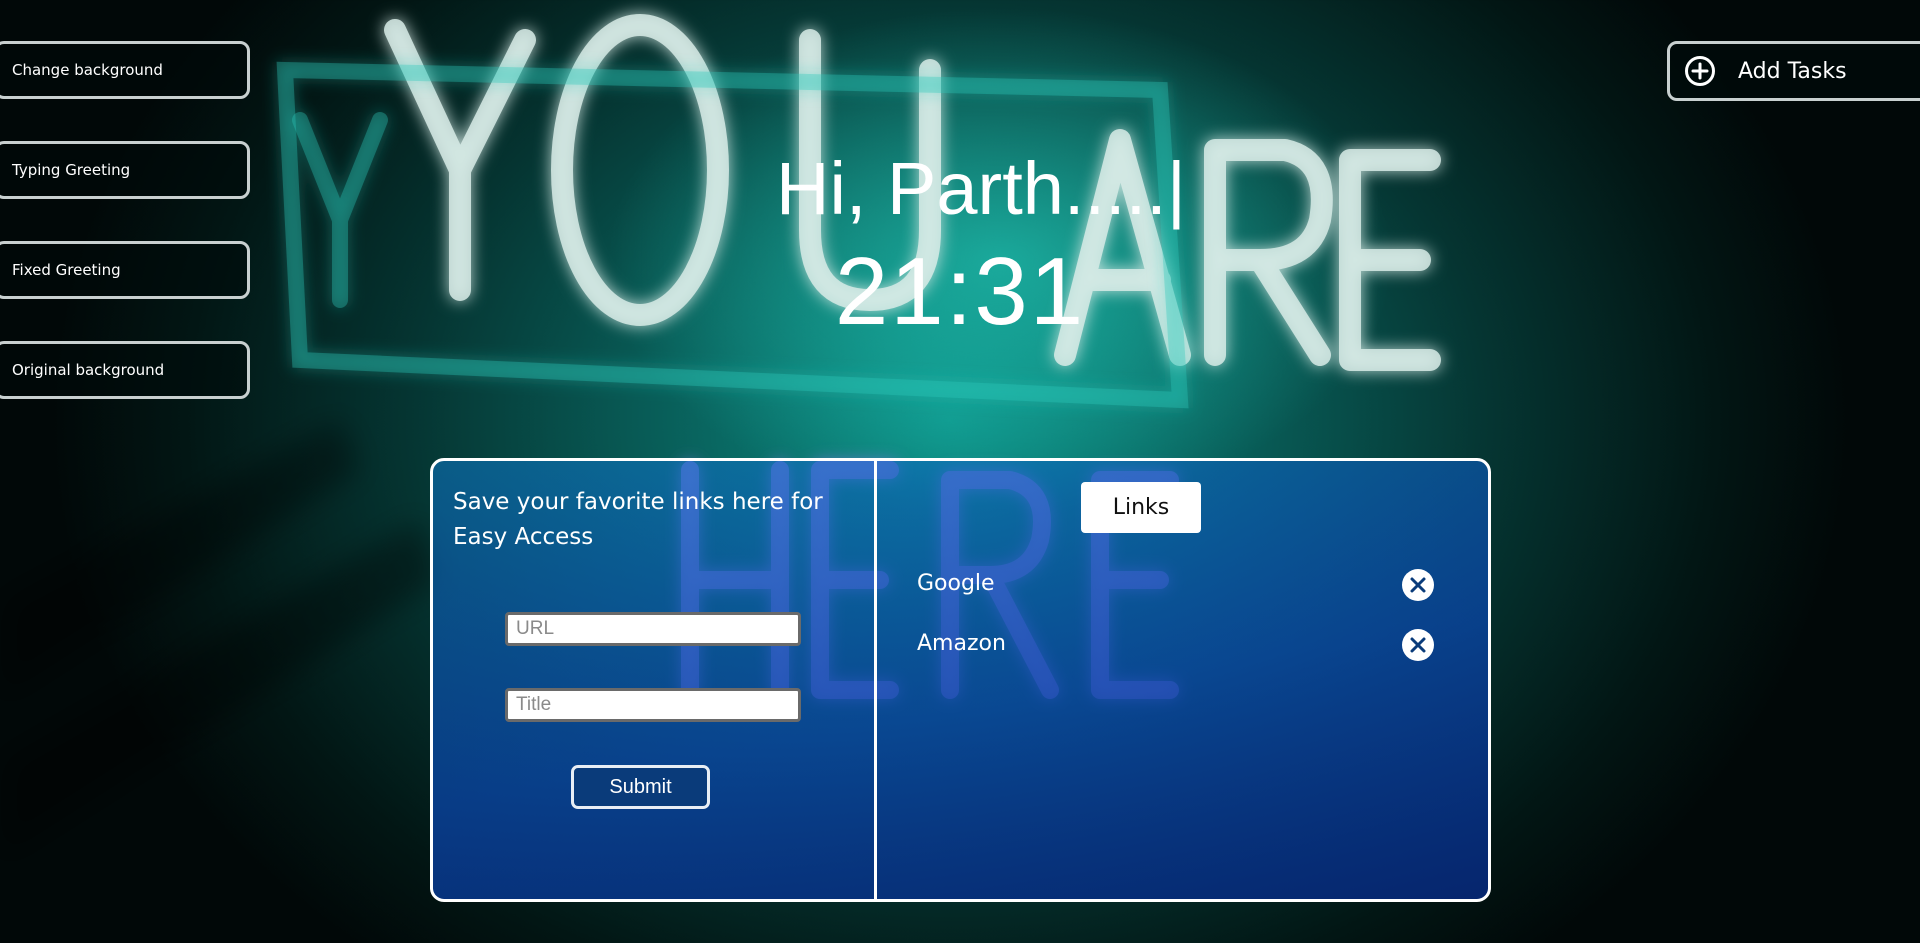 Image resolution: width=1920 pixels, height=943 pixels. I want to click on add-tasks-button: Add Tasks, so click(1793, 71).